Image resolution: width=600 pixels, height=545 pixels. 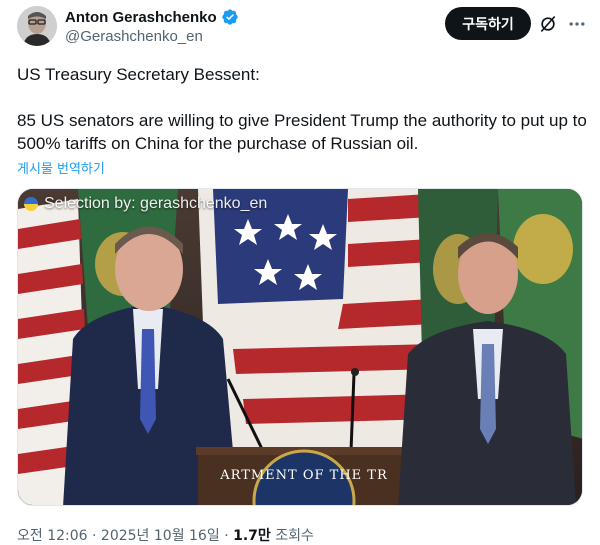 I want to click on tweet-meta: 오전 12:06 · 2025년 10월 16일 · 1.7만 조회수, so click(x=165, y=535).